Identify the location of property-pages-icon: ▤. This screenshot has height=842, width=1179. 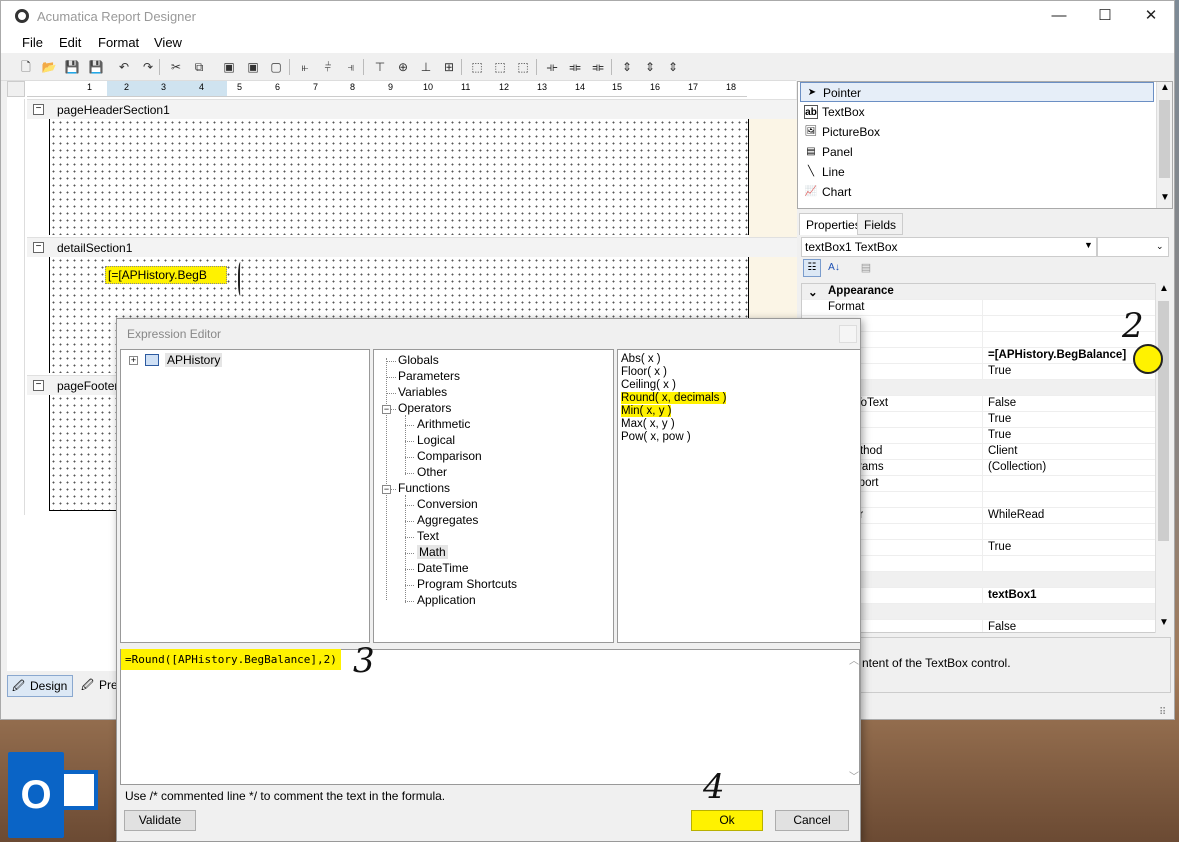
(866, 268).